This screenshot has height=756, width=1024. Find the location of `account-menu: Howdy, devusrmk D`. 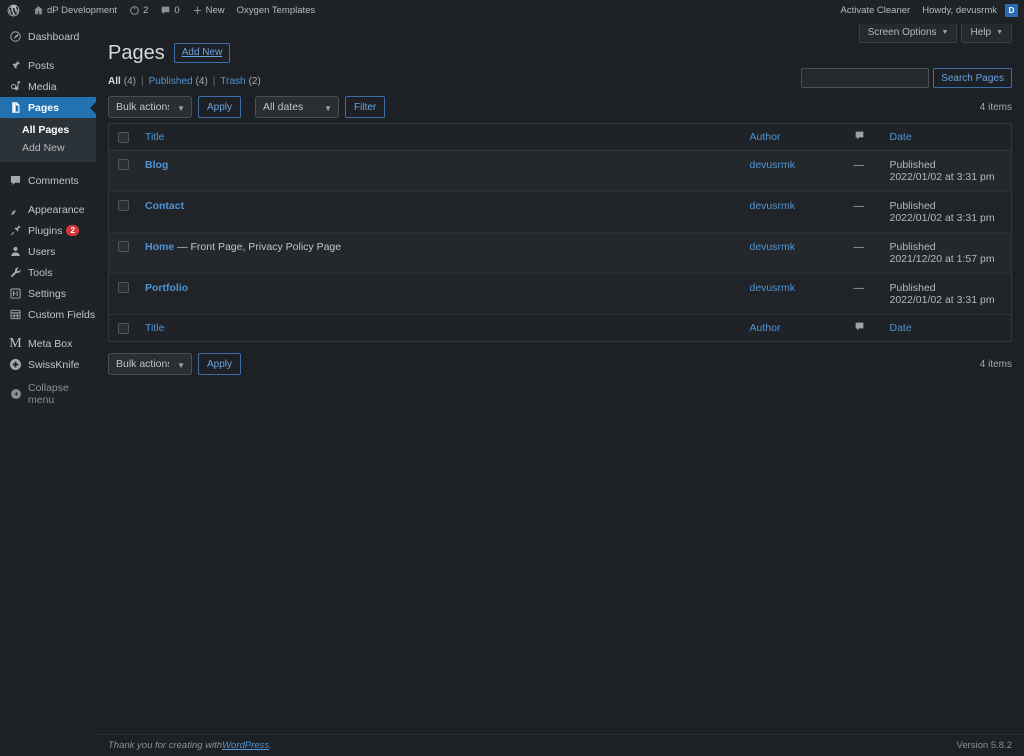

account-menu: Howdy, devusrmk D is located at coordinates (970, 10).